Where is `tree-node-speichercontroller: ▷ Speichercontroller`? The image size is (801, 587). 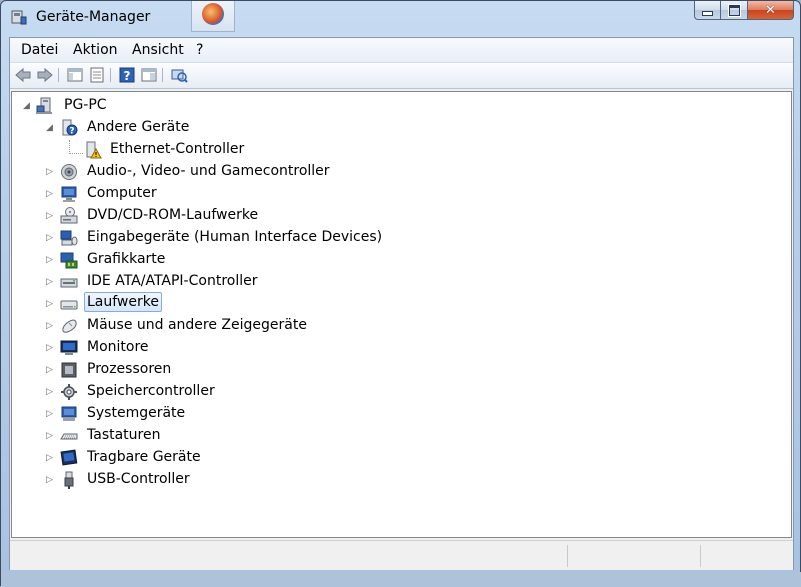
tree-node-speichercontroller: ▷ Speichercontroller is located at coordinates (212, 392).